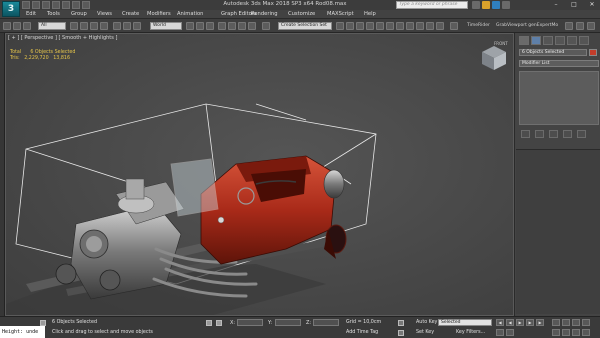  I want to click on zoom-icon, so click(556, 322).